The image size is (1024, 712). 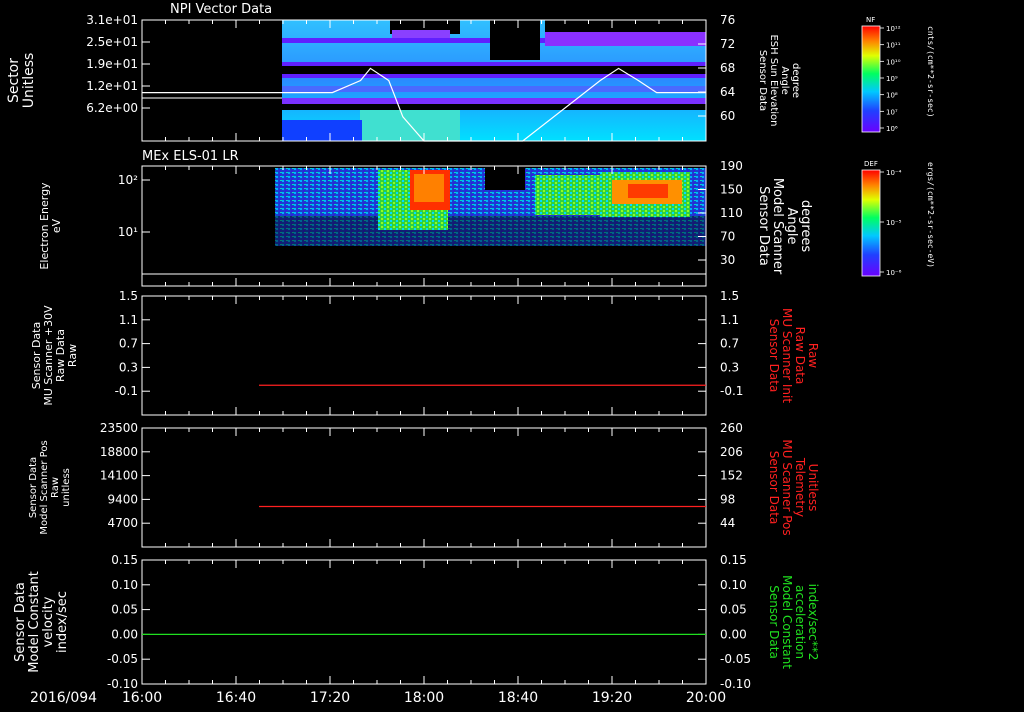 What do you see at coordinates (930, 215) in the screenshot?
I see `els-colorbar-units: ergs/(cm**2-sr-sec-eV)` at bounding box center [930, 215].